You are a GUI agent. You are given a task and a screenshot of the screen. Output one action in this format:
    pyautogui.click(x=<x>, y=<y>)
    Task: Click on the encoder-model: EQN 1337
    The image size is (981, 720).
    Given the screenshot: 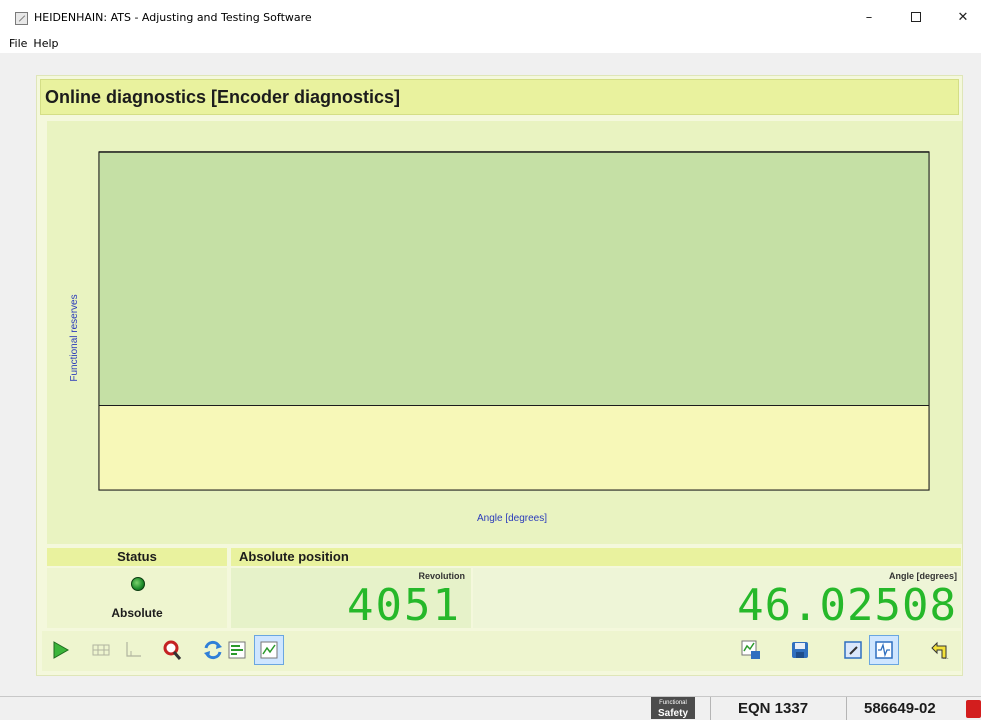 What is the action you would take?
    pyautogui.click(x=773, y=708)
    